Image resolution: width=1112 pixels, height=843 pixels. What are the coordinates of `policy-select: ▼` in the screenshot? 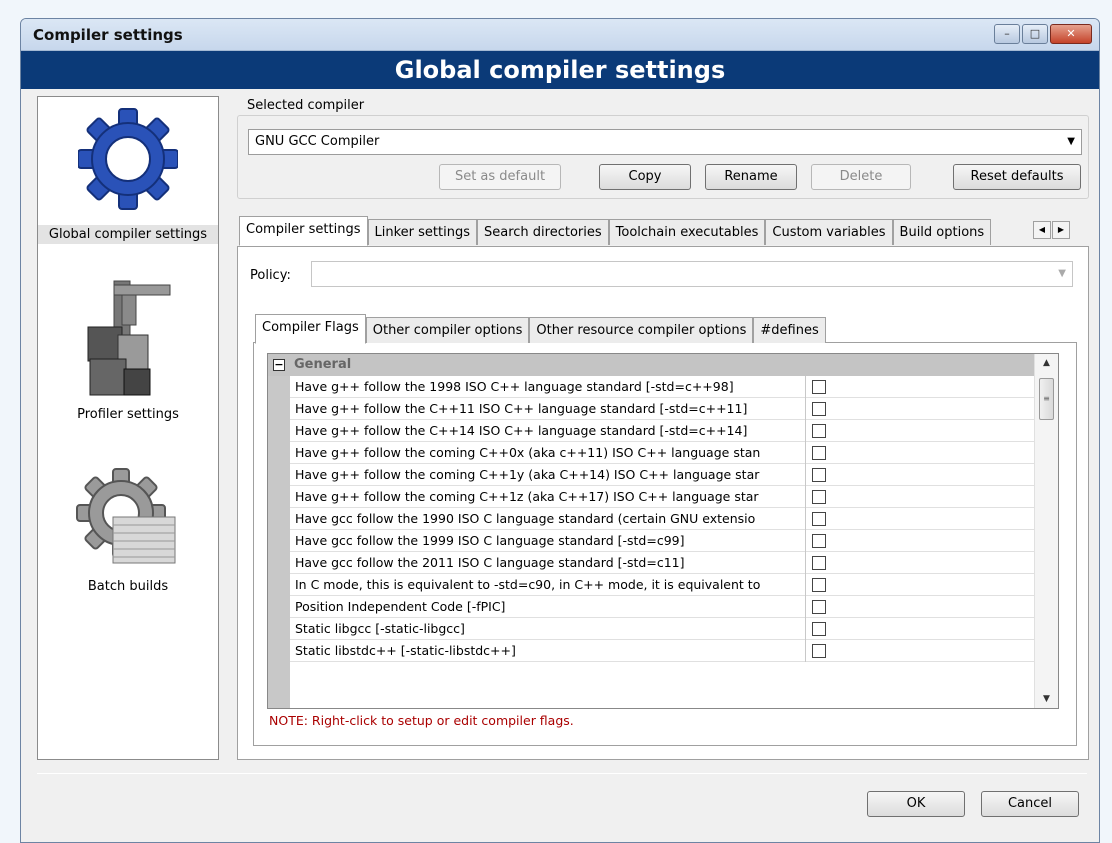 It's located at (692, 274).